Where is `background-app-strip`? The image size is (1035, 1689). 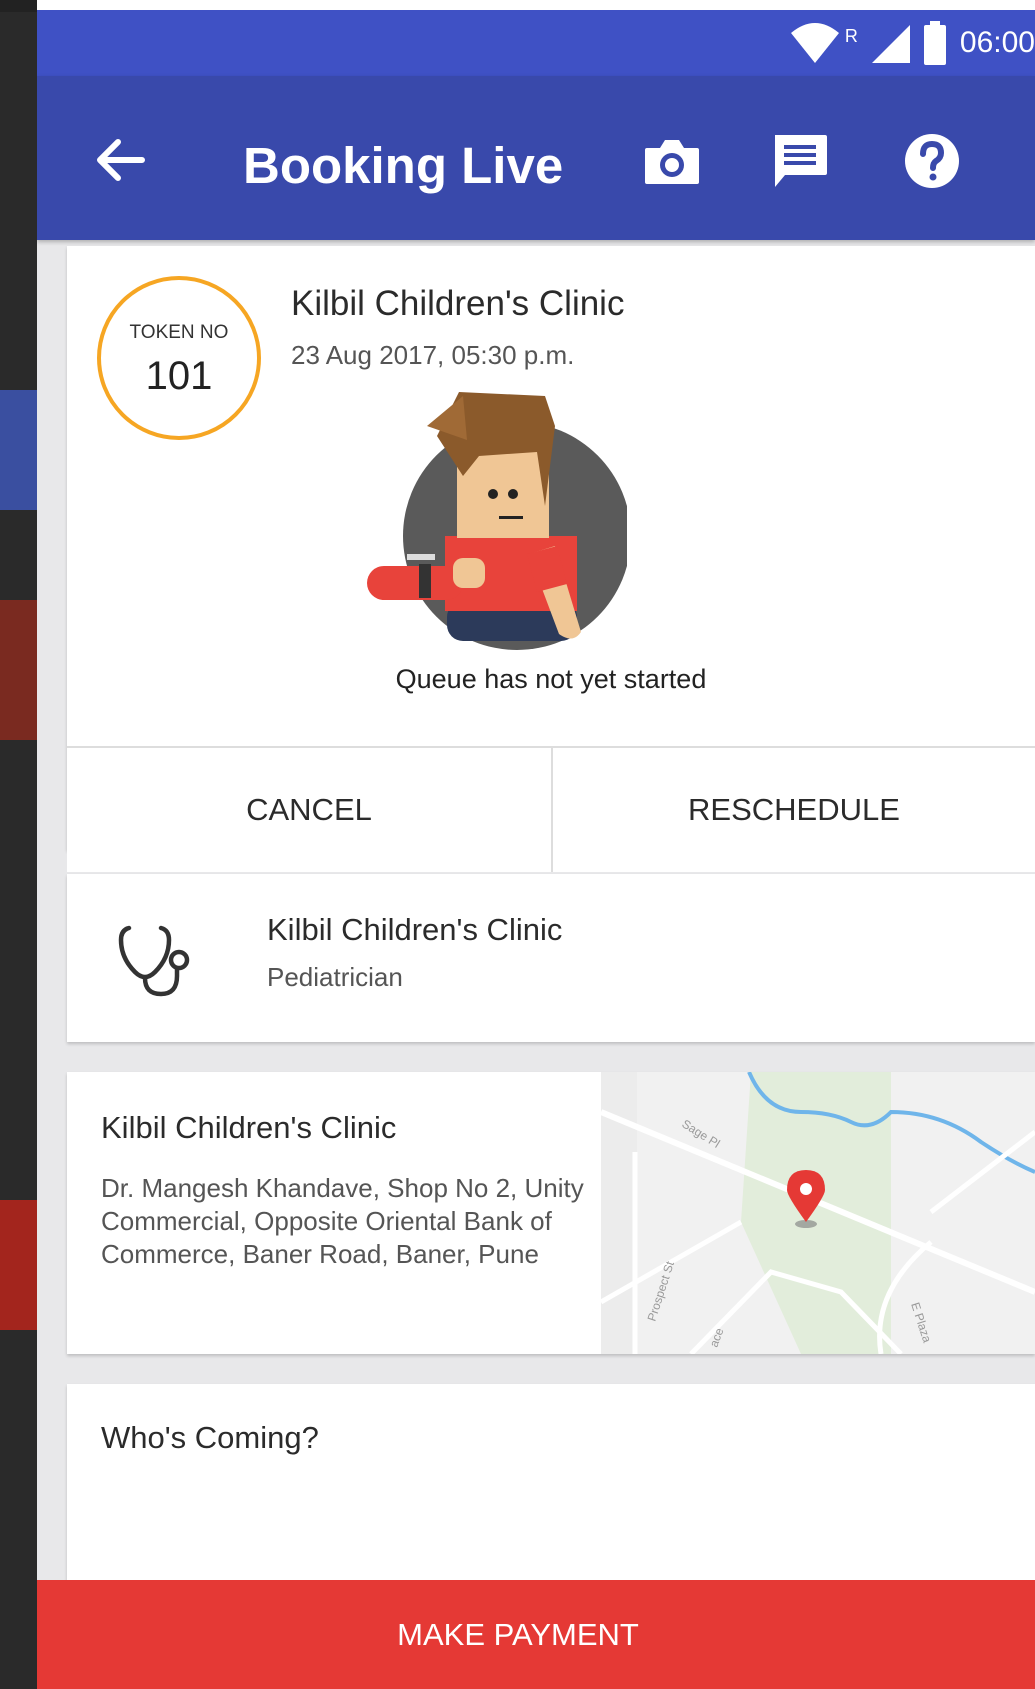
background-app-strip is located at coordinates (18, 844).